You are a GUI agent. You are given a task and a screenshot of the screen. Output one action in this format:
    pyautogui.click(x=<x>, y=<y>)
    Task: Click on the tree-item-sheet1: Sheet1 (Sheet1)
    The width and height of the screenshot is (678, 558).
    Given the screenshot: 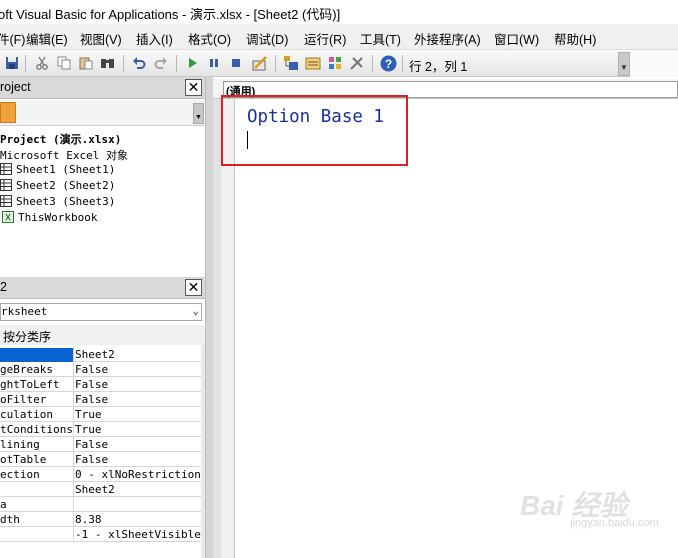 What is the action you would take?
    pyautogui.click(x=57, y=169)
    